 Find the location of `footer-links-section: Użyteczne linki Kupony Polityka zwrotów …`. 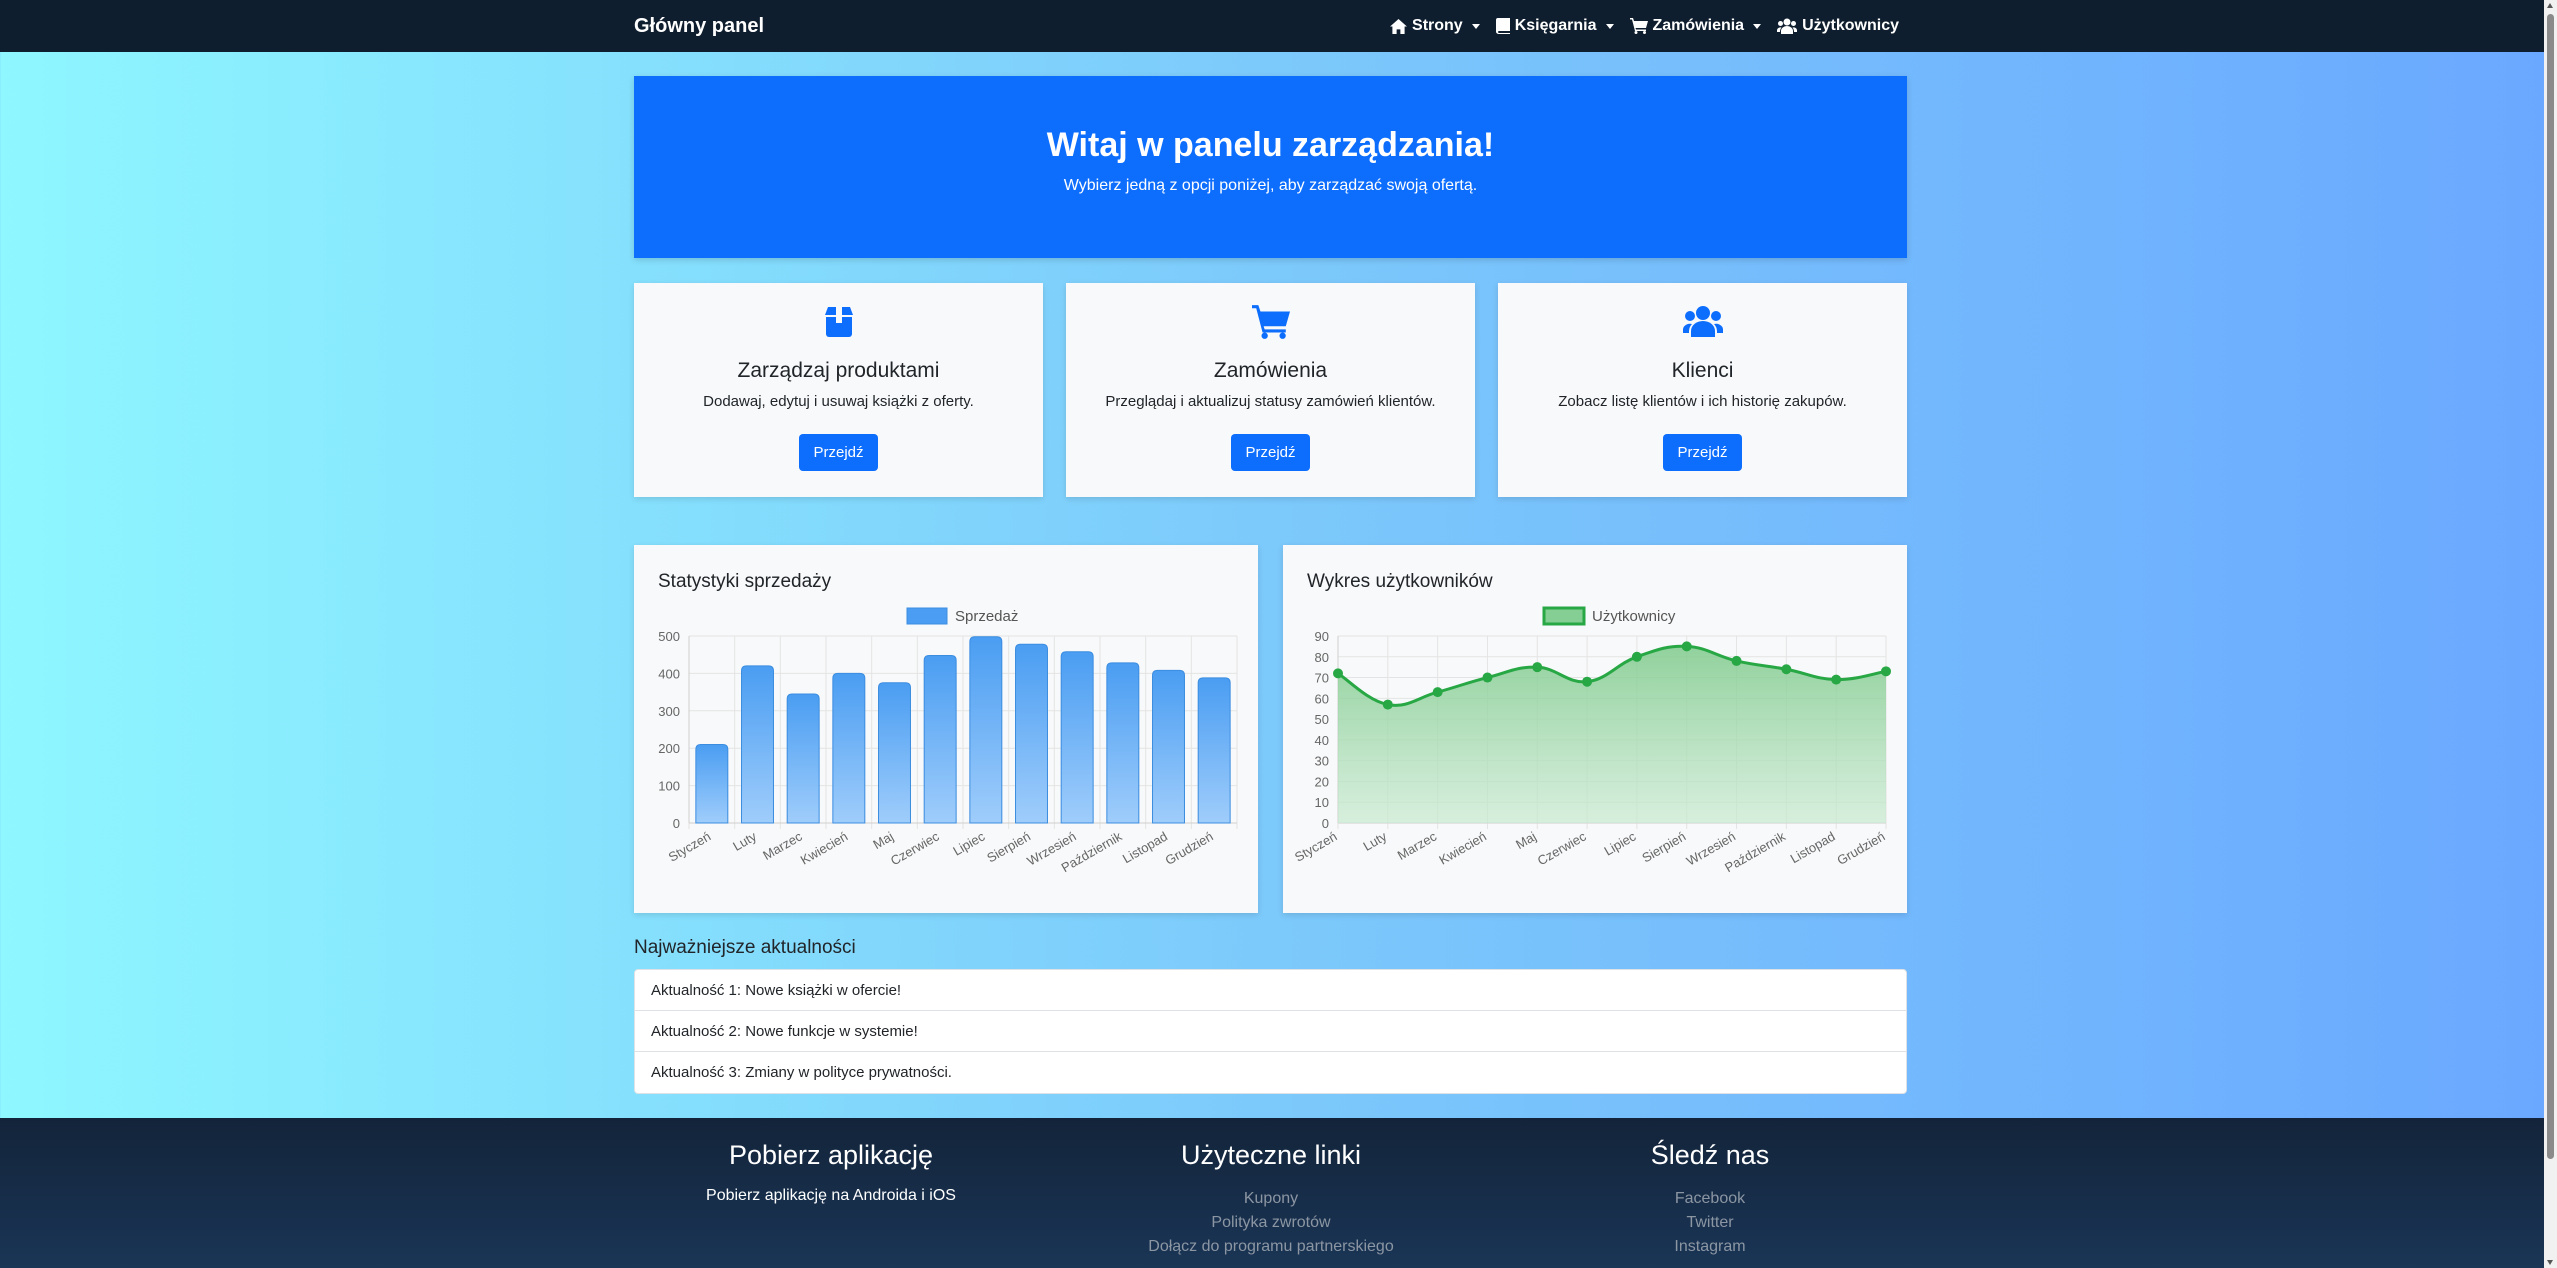

footer-links-section: Użyteczne linki Kupony Polityka zwrotów … is located at coordinates (1271, 1199).